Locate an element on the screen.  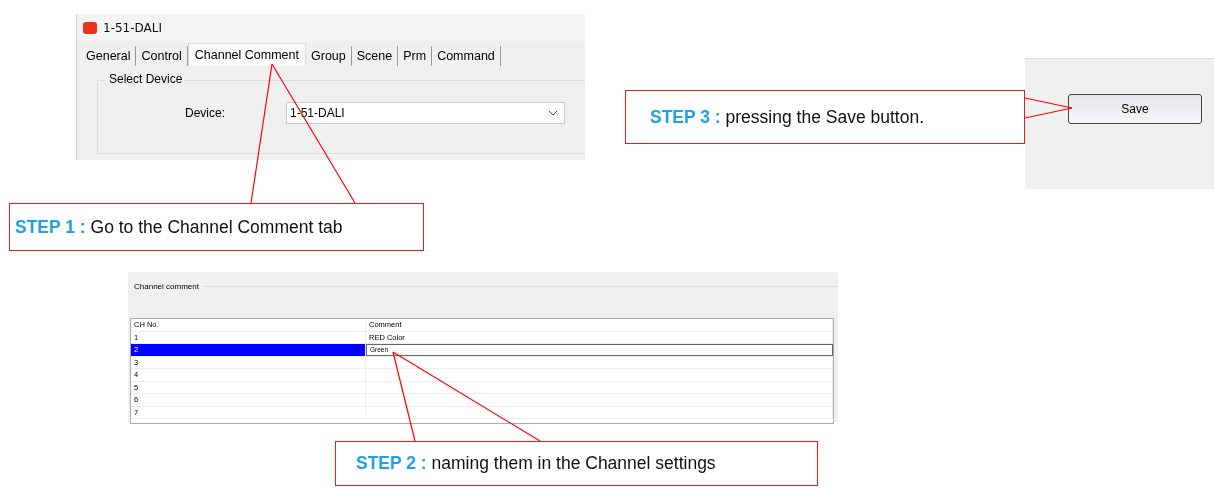
app-logo-icon is located at coordinates (90, 28).